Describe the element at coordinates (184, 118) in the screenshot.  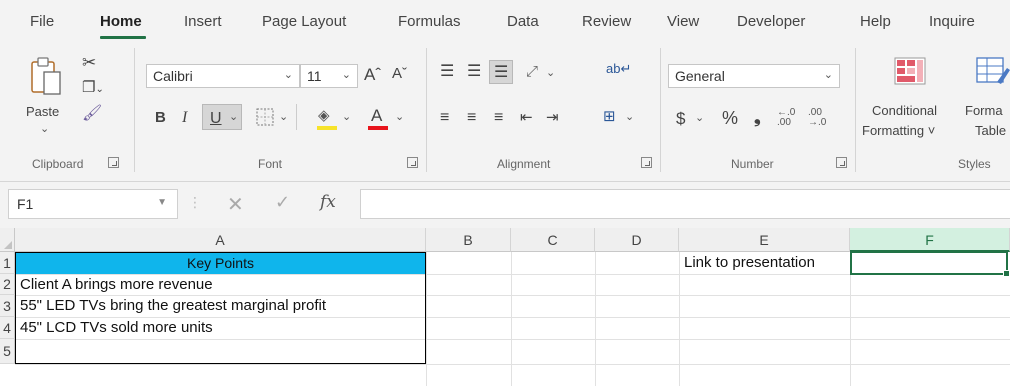
I see `italic-button: I` at that location.